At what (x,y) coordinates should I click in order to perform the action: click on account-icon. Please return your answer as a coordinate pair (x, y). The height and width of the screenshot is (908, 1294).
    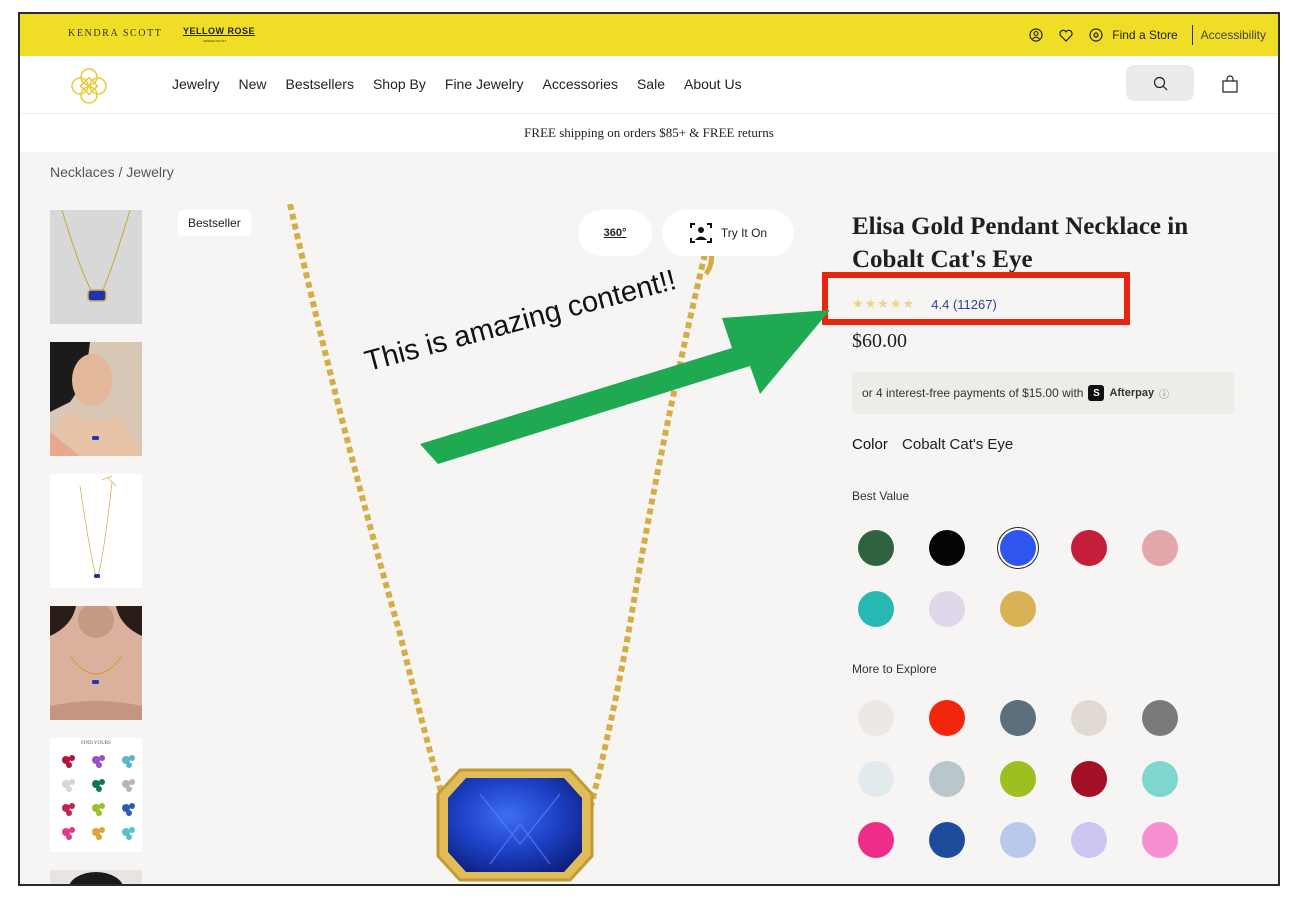
    Looking at the image, I should click on (1036, 35).